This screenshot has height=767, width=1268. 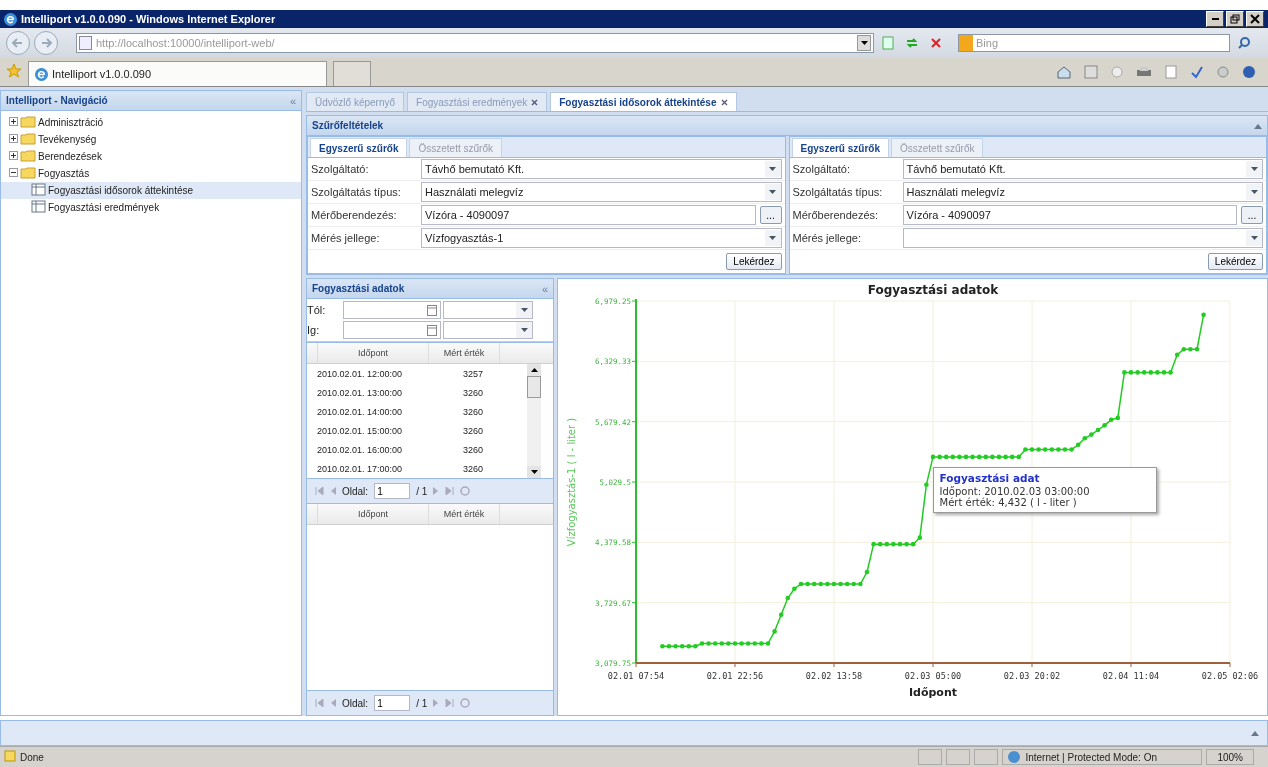 I want to click on expand-icon, so click(x=1255, y=733).